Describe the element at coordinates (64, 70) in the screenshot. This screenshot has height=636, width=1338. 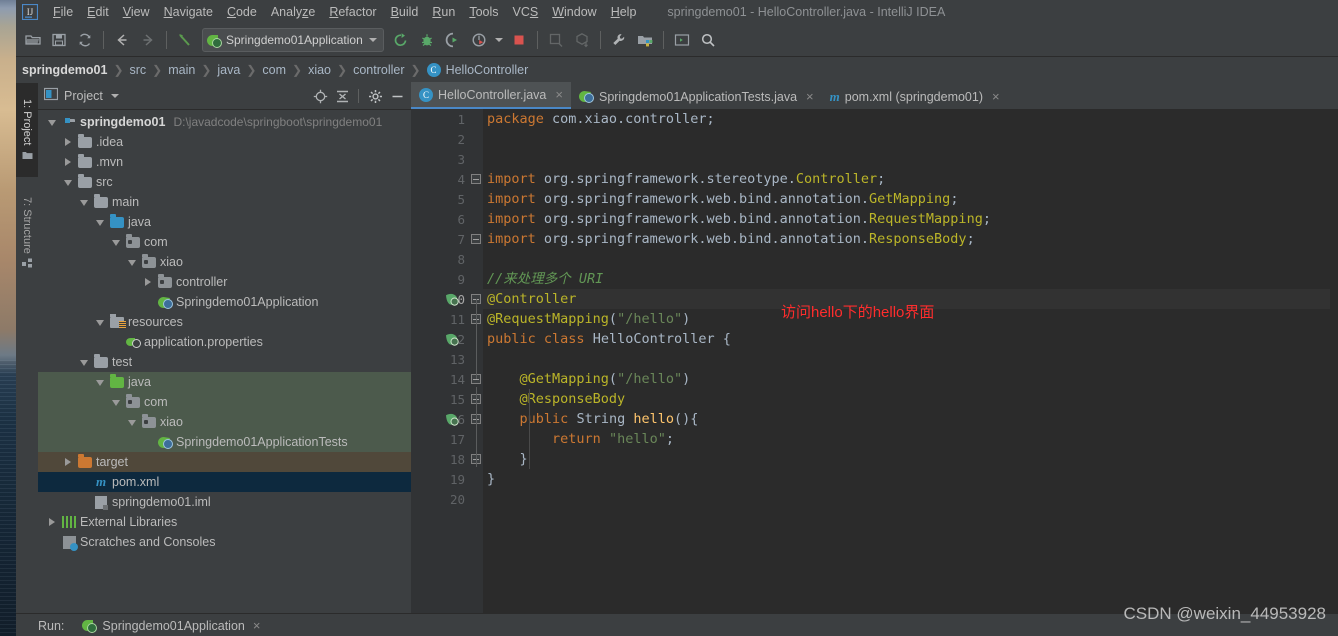
I see `breadcrumb-item-springdemo01: springdemo01` at that location.